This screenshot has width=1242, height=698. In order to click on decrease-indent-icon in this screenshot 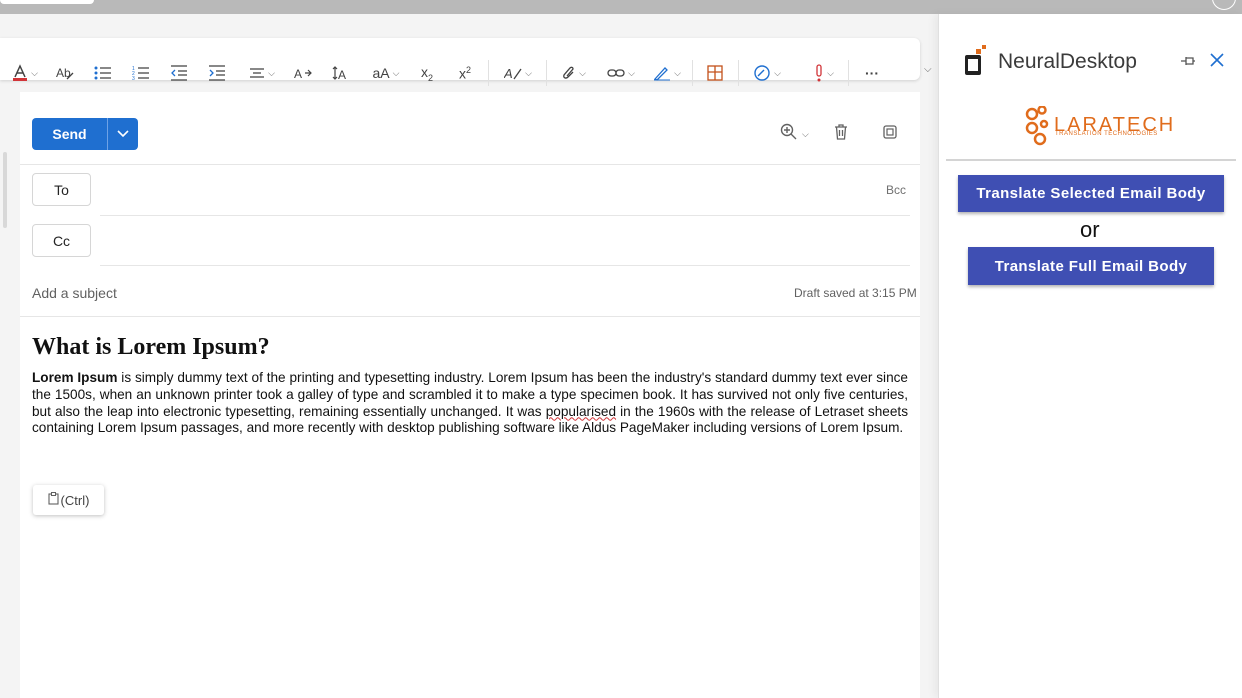, I will do `click(179, 73)`.